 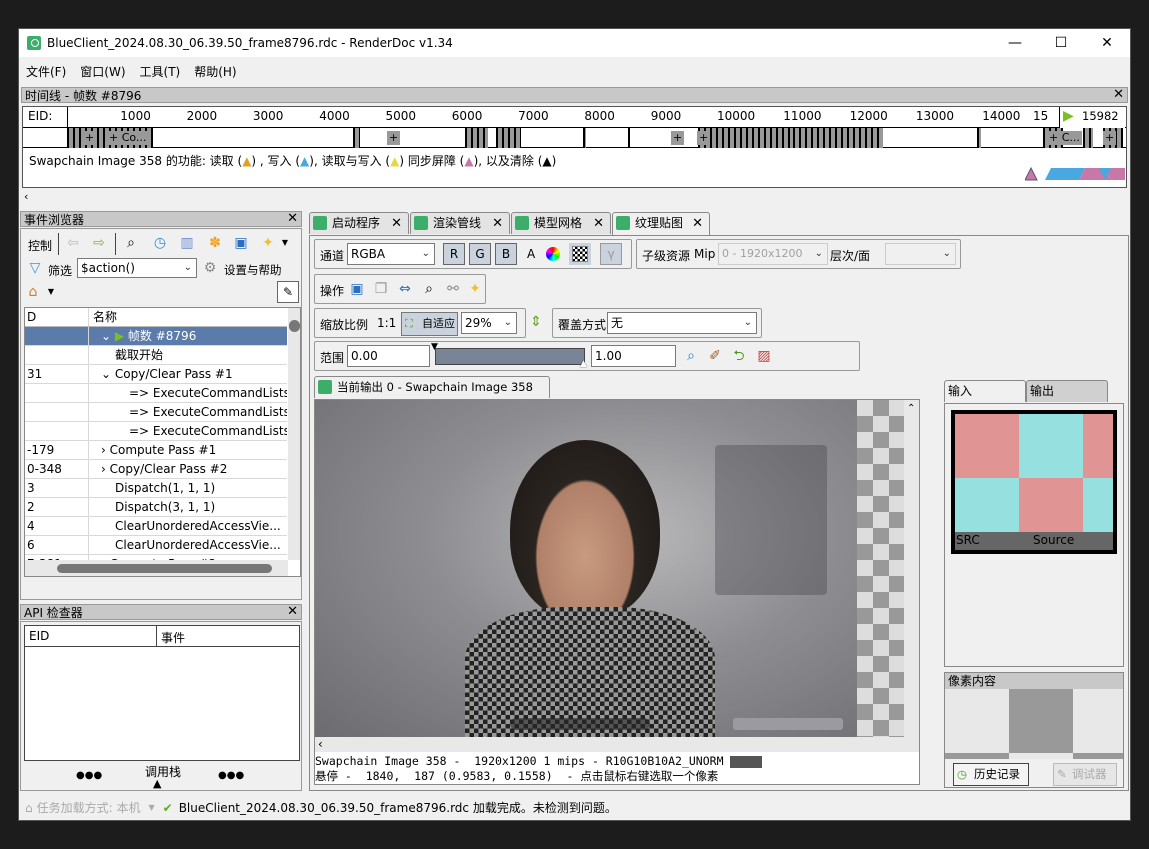 What do you see at coordinates (574, 138) in the screenshot?
I see `timeline-markers: + + Co... + + + + C... +` at bounding box center [574, 138].